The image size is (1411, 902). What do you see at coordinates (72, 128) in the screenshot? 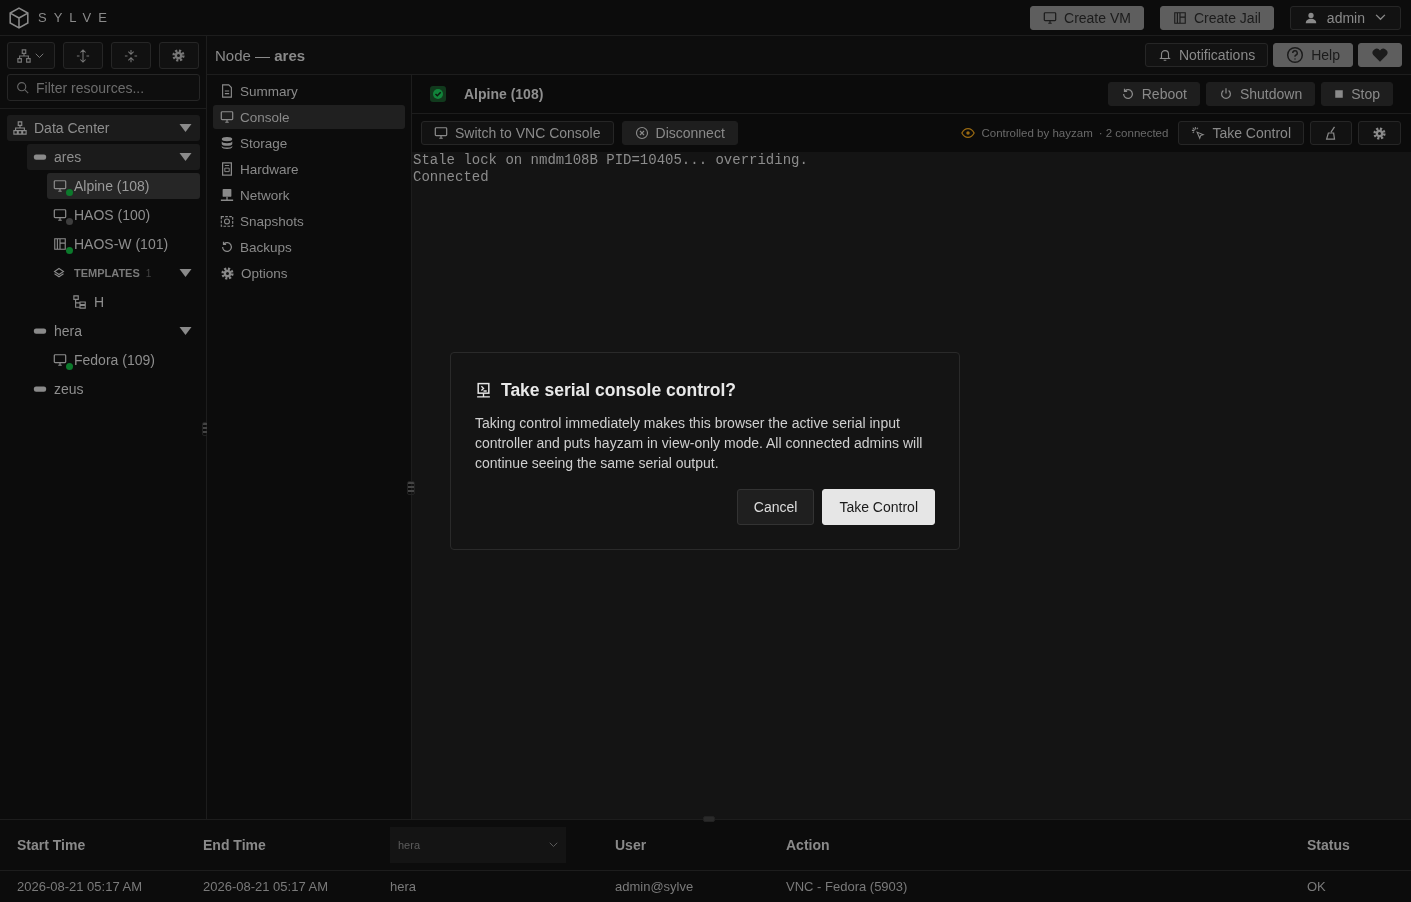
I see `tree-label: Data Center` at bounding box center [72, 128].